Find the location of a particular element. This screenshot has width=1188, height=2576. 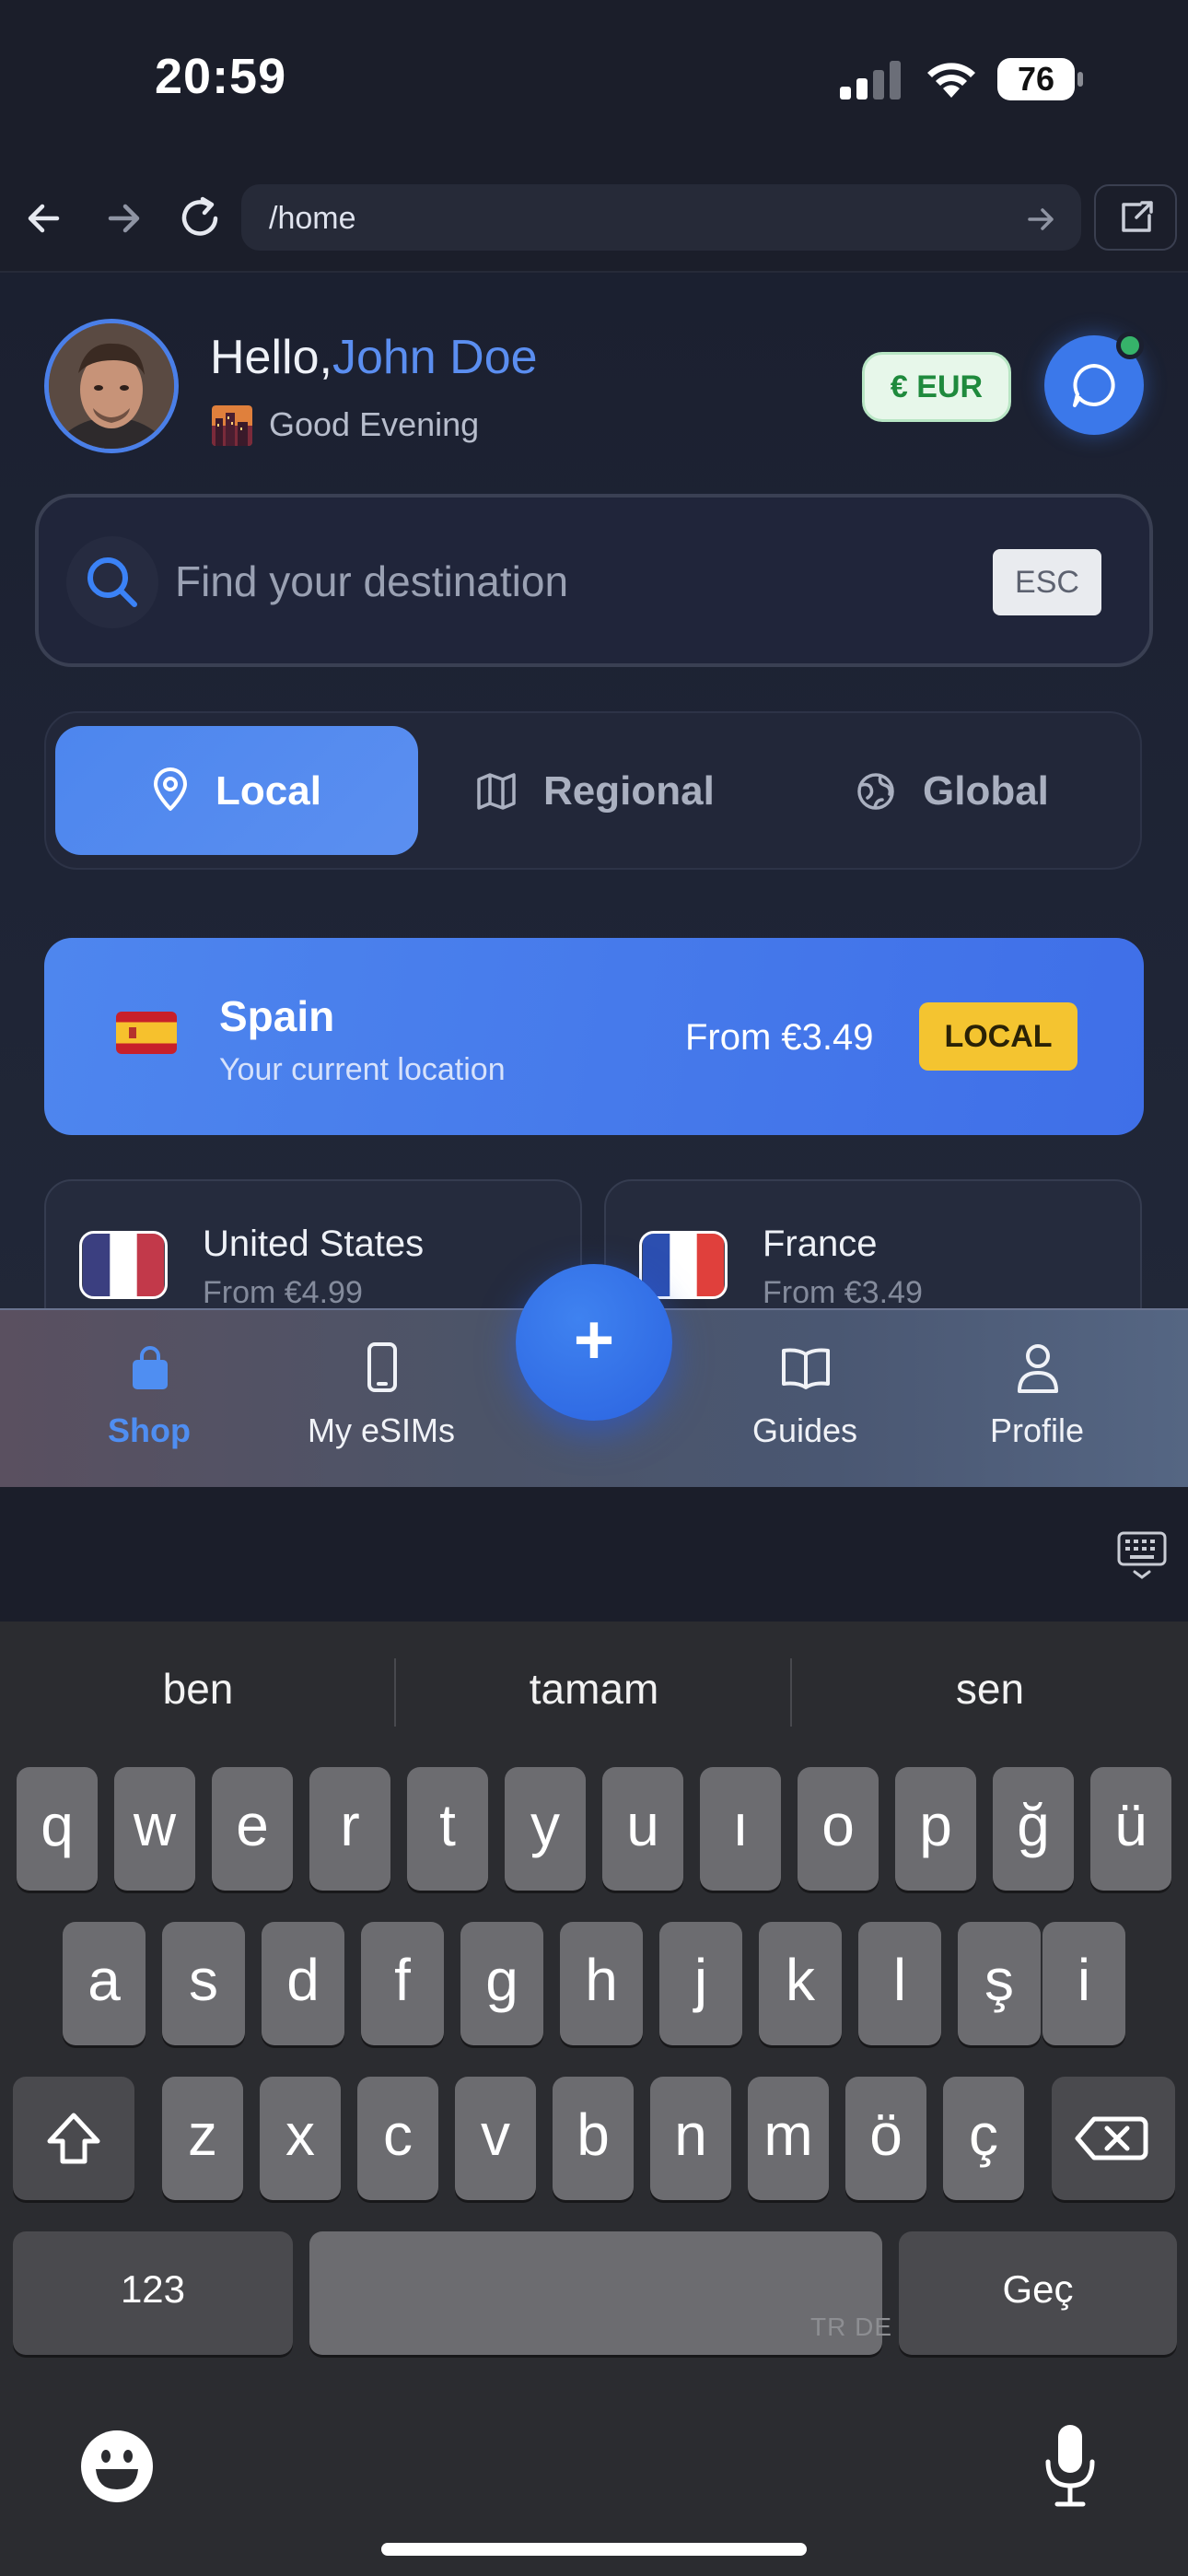

back-arrow-icon is located at coordinates (45, 218).